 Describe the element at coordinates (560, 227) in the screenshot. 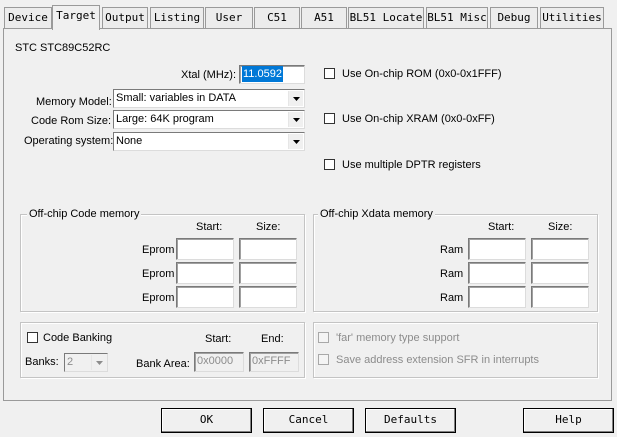

I see `xdata-size-header: Size:` at that location.